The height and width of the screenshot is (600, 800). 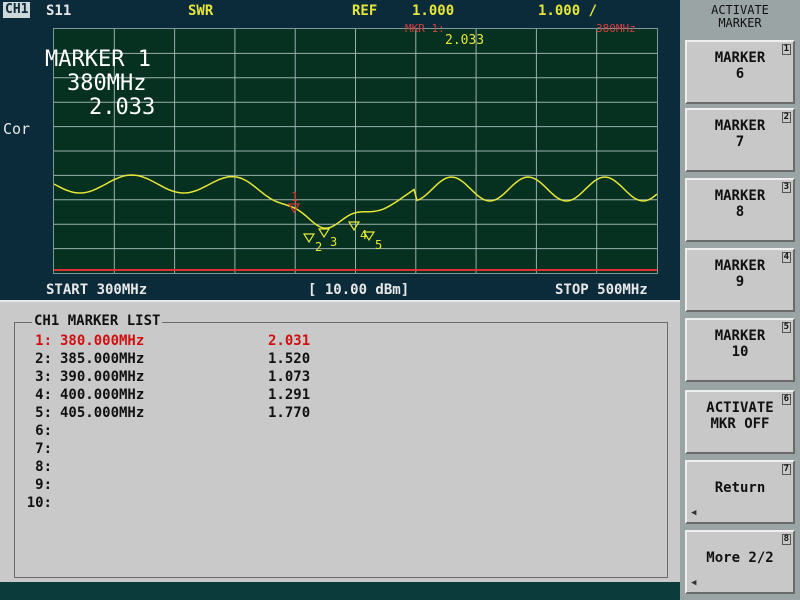 What do you see at coordinates (786, 187) in the screenshot?
I see `softkey-number: 3` at bounding box center [786, 187].